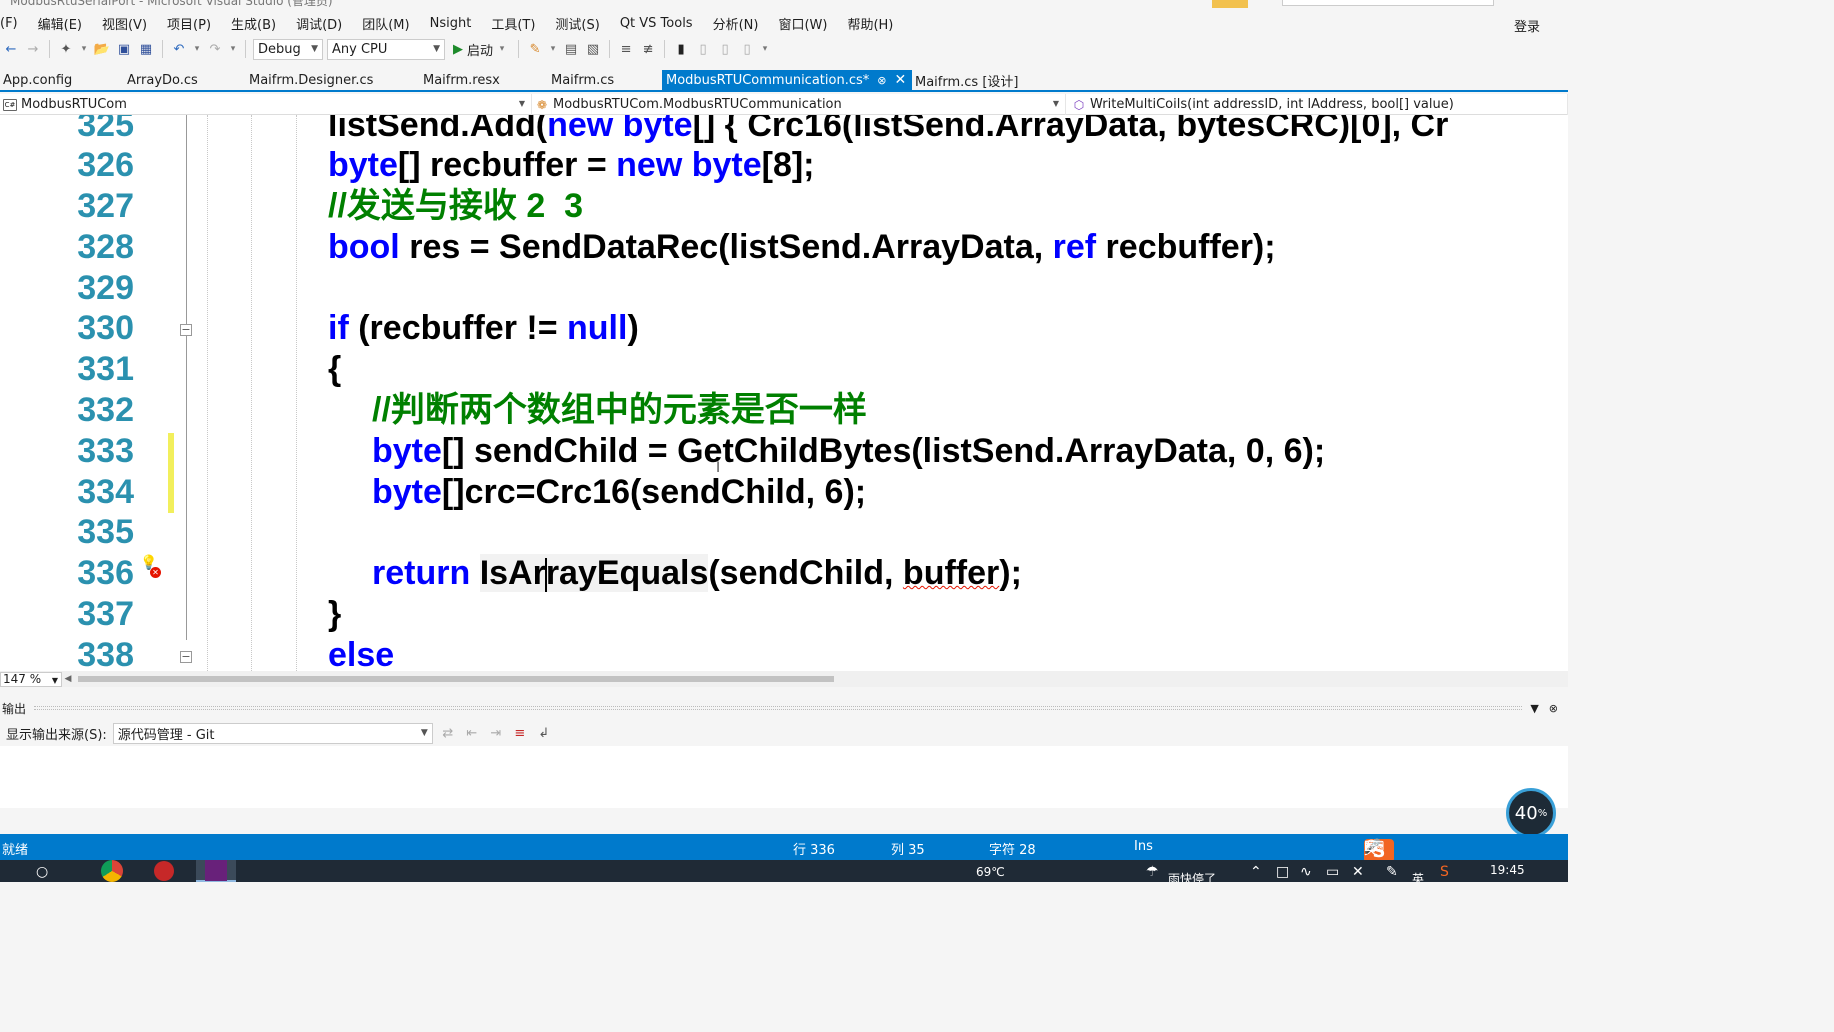 This screenshot has width=1834, height=1032. Describe the element at coordinates (272, 733) in the screenshot. I see `output-source-select: 源代码管理 - Git ▼` at that location.